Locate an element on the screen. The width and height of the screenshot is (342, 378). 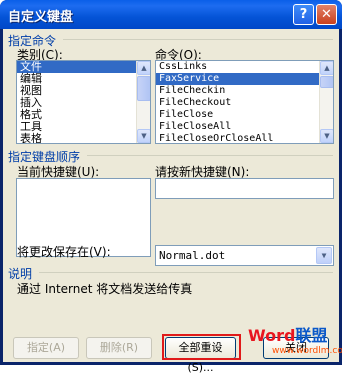
list-item: FileCloseOrCloseAll is located at coordinates (244, 138).